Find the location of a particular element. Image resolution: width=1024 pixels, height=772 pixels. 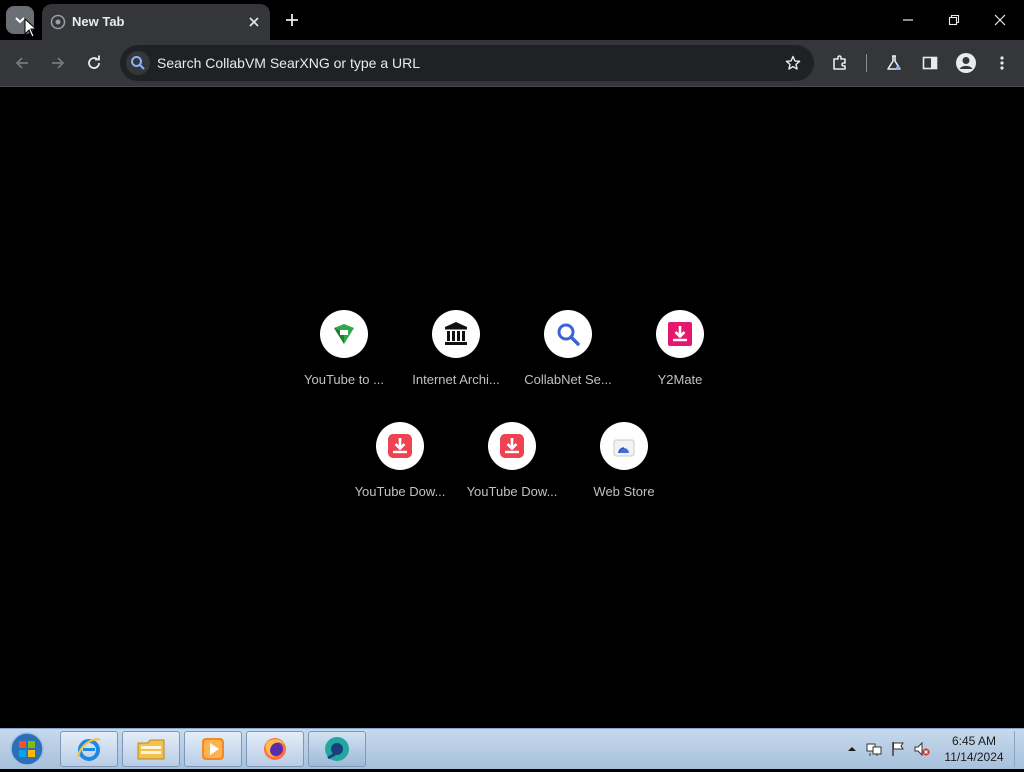

close-tab-button is located at coordinates (254, 22).